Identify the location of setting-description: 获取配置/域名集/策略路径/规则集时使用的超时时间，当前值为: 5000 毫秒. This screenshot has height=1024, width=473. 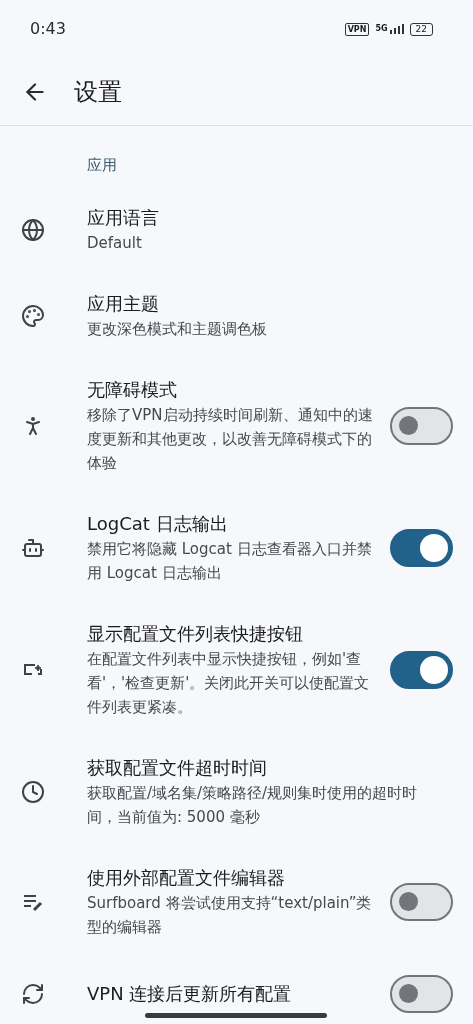
(253, 805).